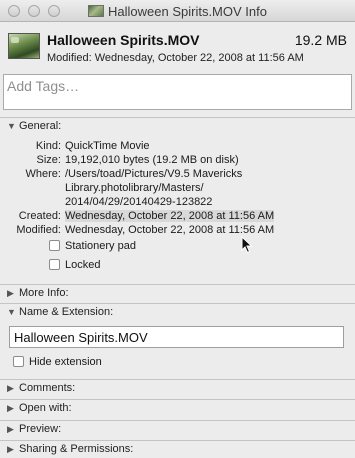 This screenshot has width=355, height=458. I want to click on section-open-with: ▶ Open with:, so click(177, 408).